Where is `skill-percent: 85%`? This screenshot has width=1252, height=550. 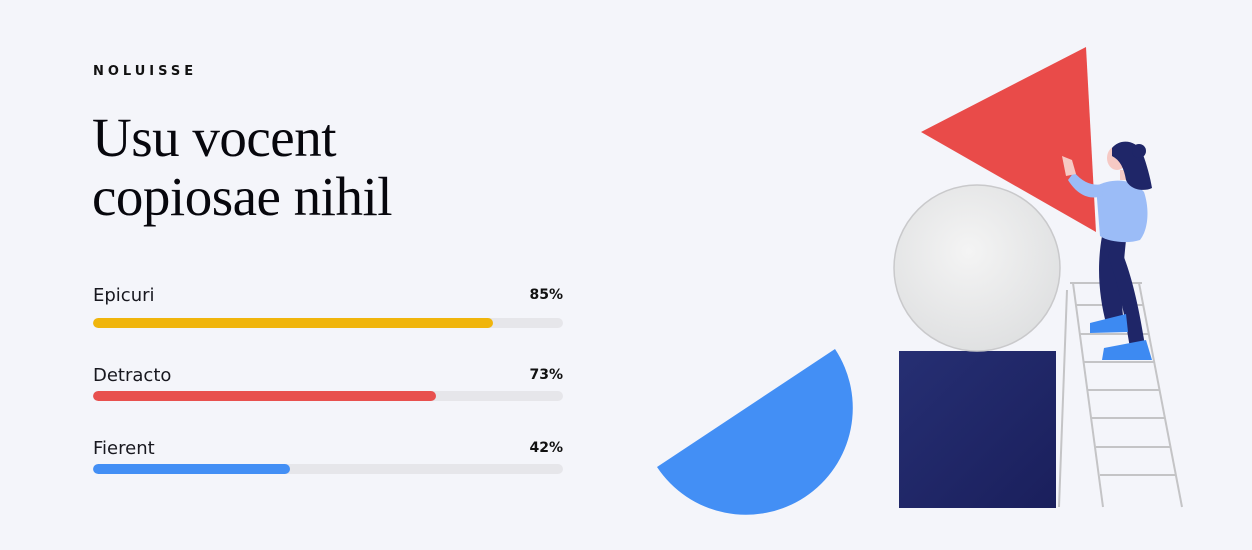
skill-percent: 85% is located at coordinates (546, 295).